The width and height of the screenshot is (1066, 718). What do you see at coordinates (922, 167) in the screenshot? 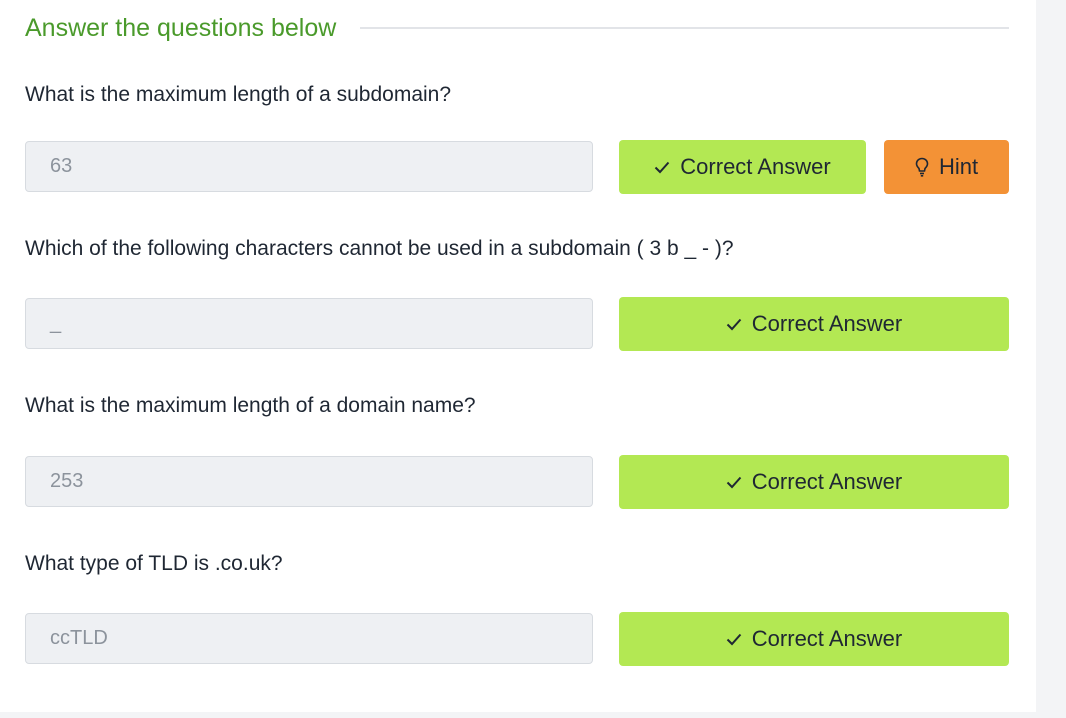
I see `lightbulb-icon` at bounding box center [922, 167].